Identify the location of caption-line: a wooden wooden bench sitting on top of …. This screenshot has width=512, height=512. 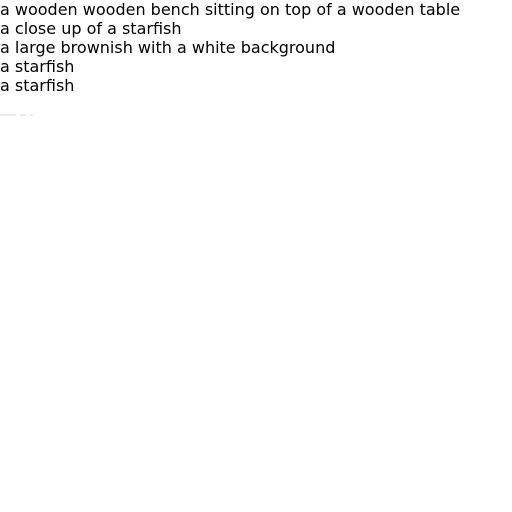
(230, 9).